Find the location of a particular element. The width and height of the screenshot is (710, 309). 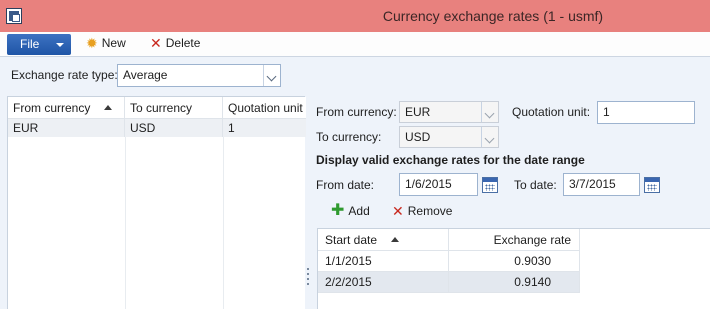

from-date-label: From date: is located at coordinates (345, 185).